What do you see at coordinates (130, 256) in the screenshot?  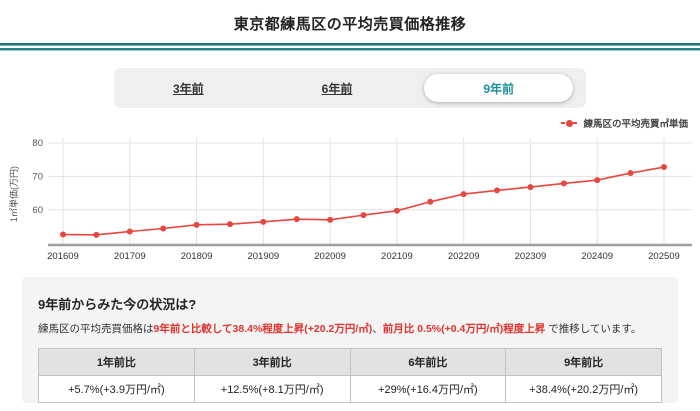 I see `svg-text: 201709` at bounding box center [130, 256].